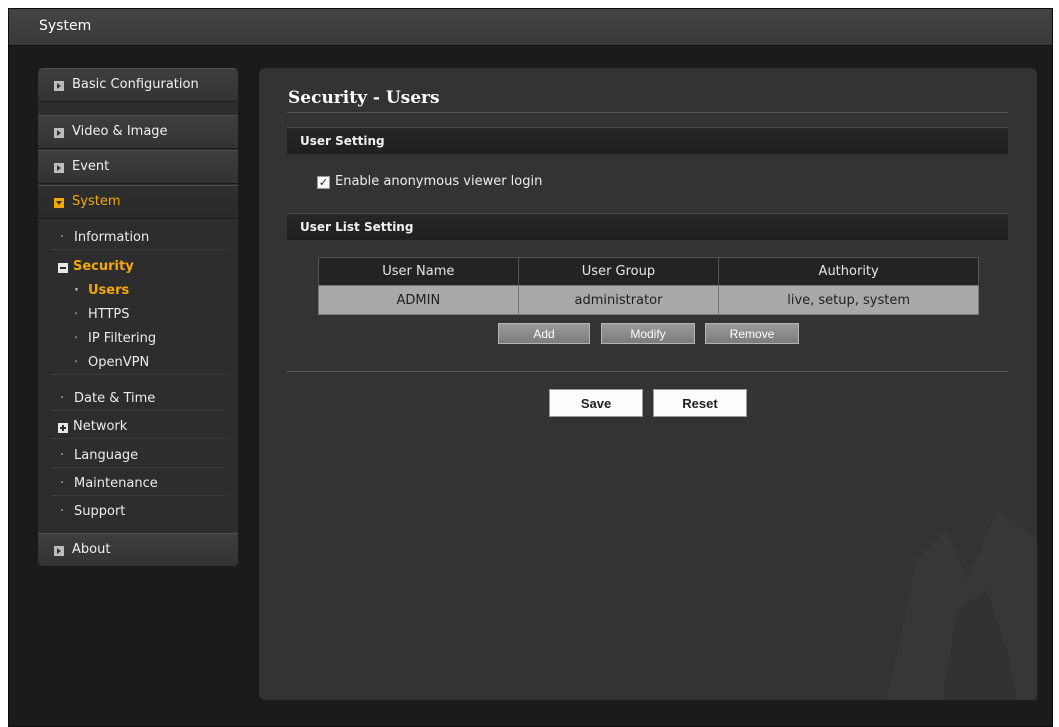 This screenshot has width=1059, height=727. I want to click on sidebar-item-video-image: Video & Image, so click(138, 132).